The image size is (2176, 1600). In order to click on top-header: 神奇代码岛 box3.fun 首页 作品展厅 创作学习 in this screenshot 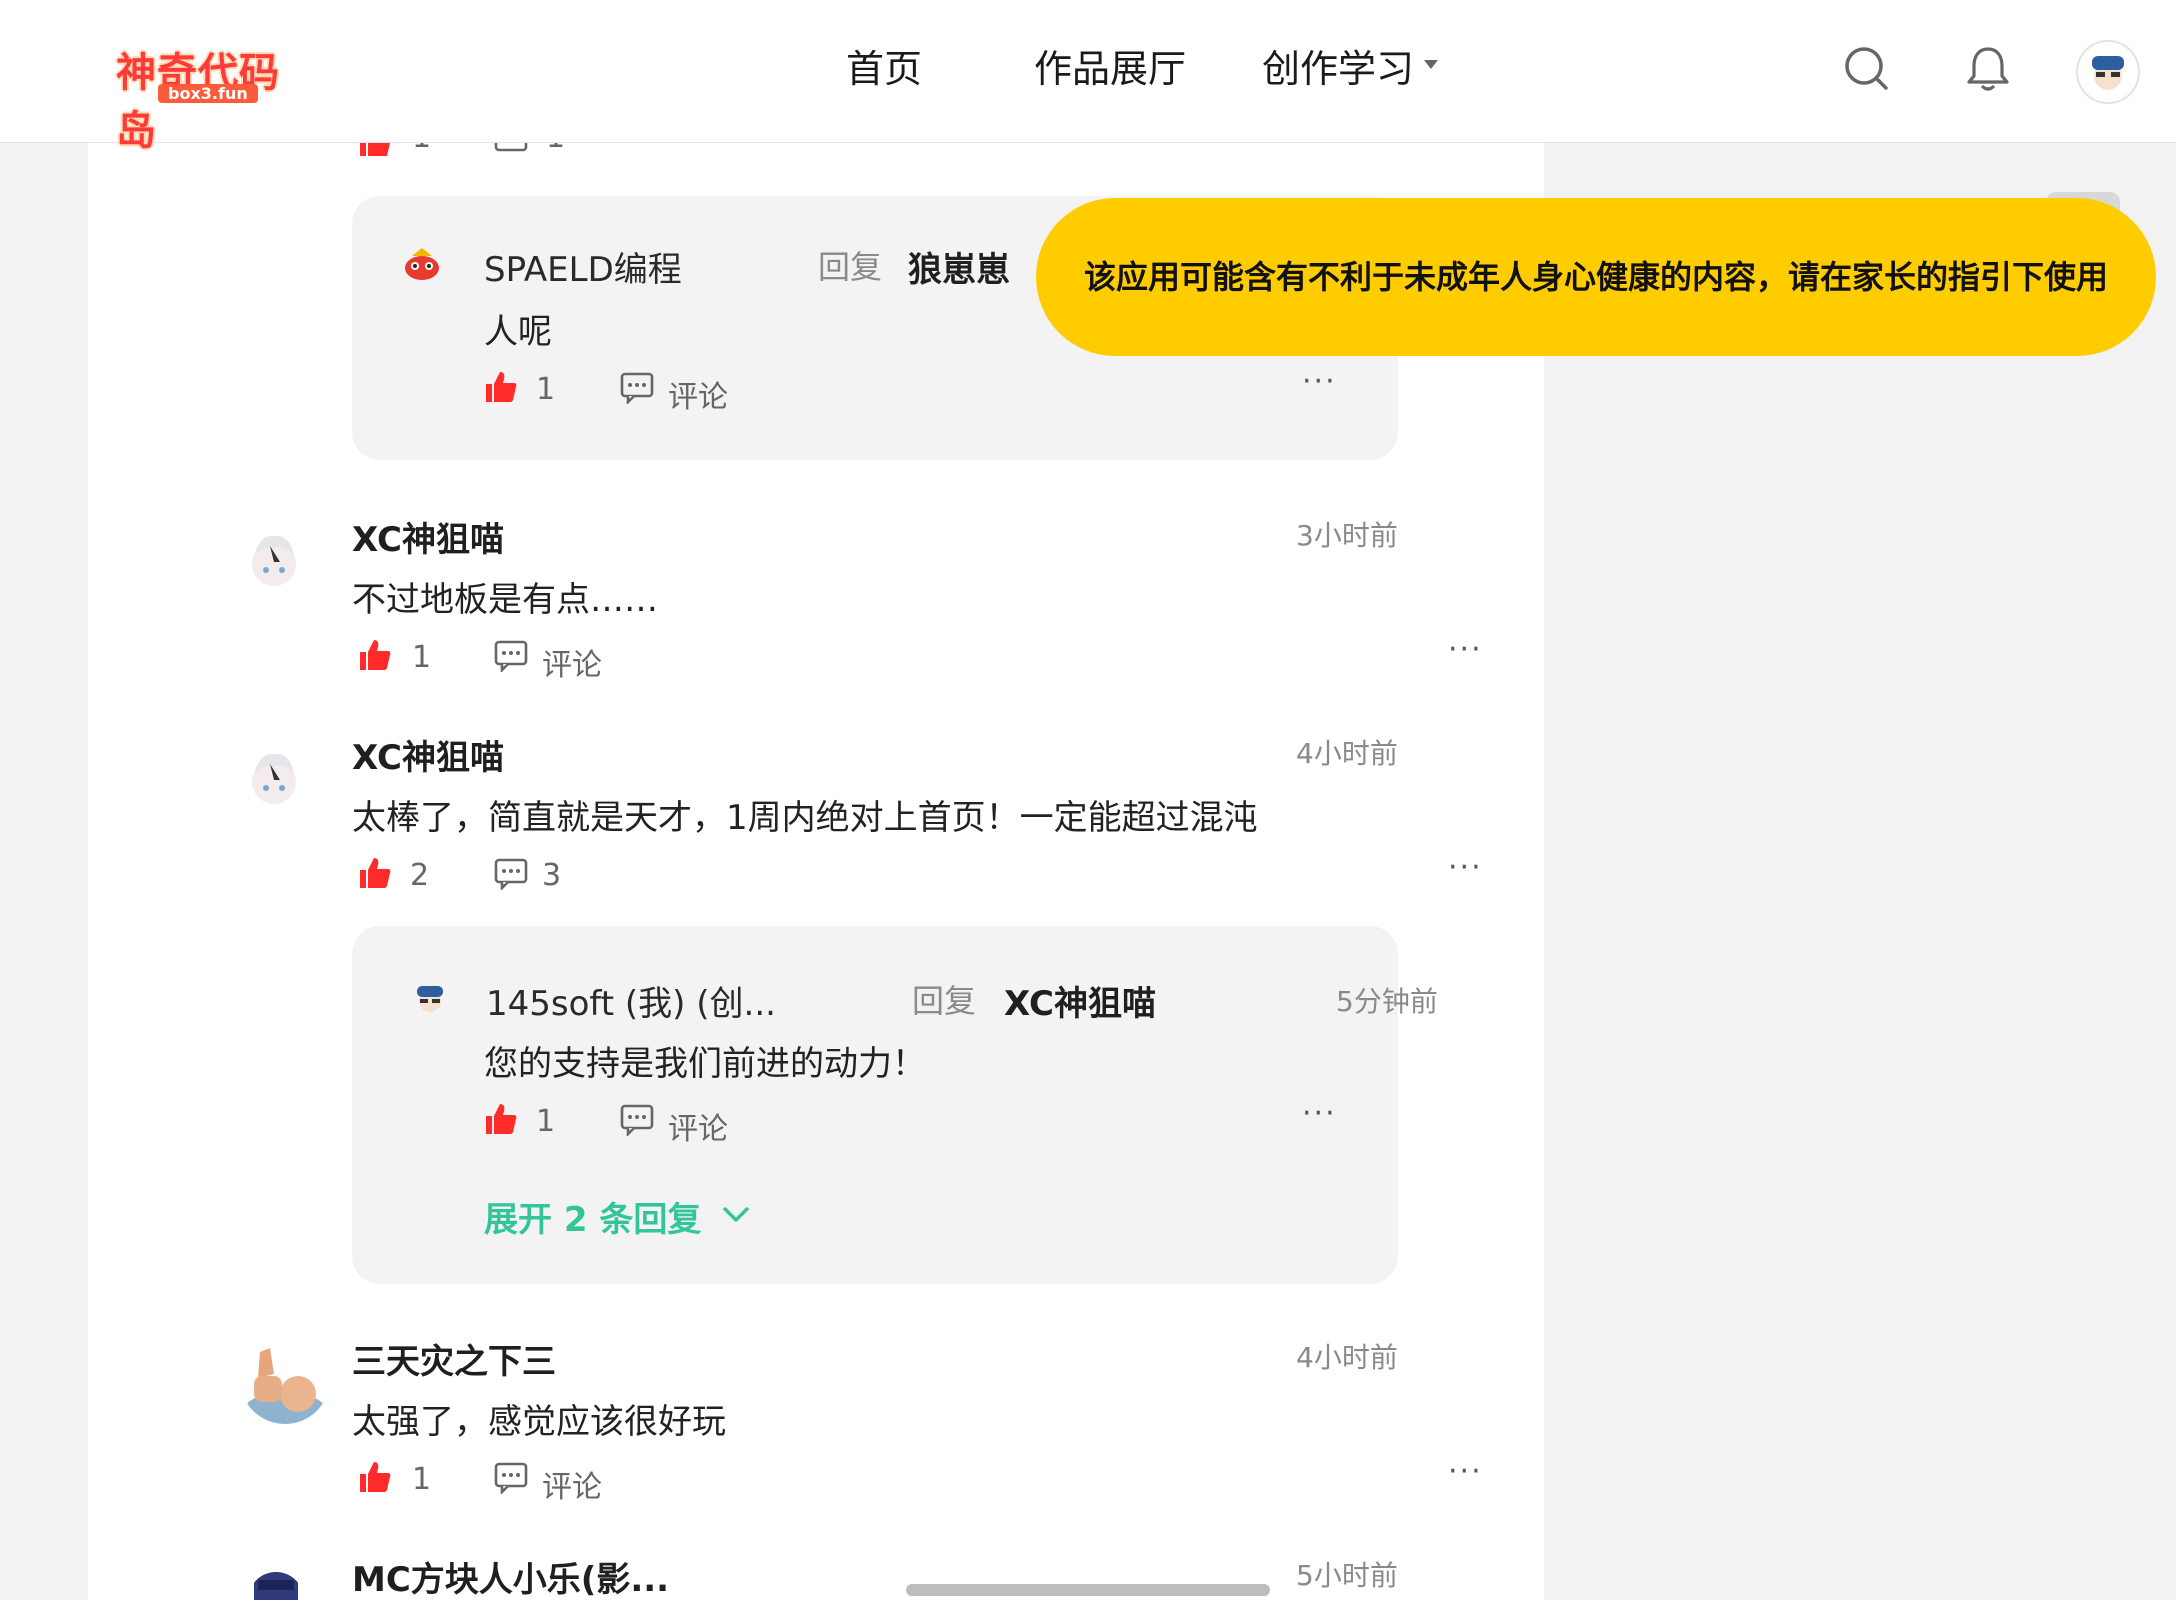, I will do `click(1088, 77)`.